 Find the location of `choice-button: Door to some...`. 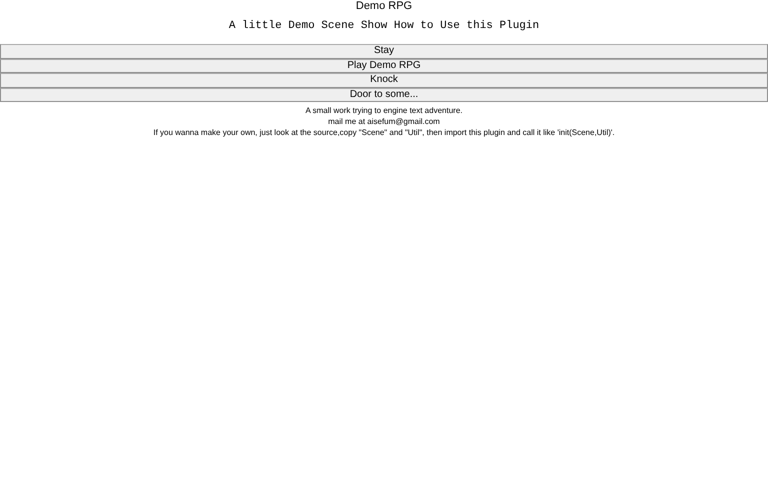

choice-button: Door to some... is located at coordinates (384, 95).